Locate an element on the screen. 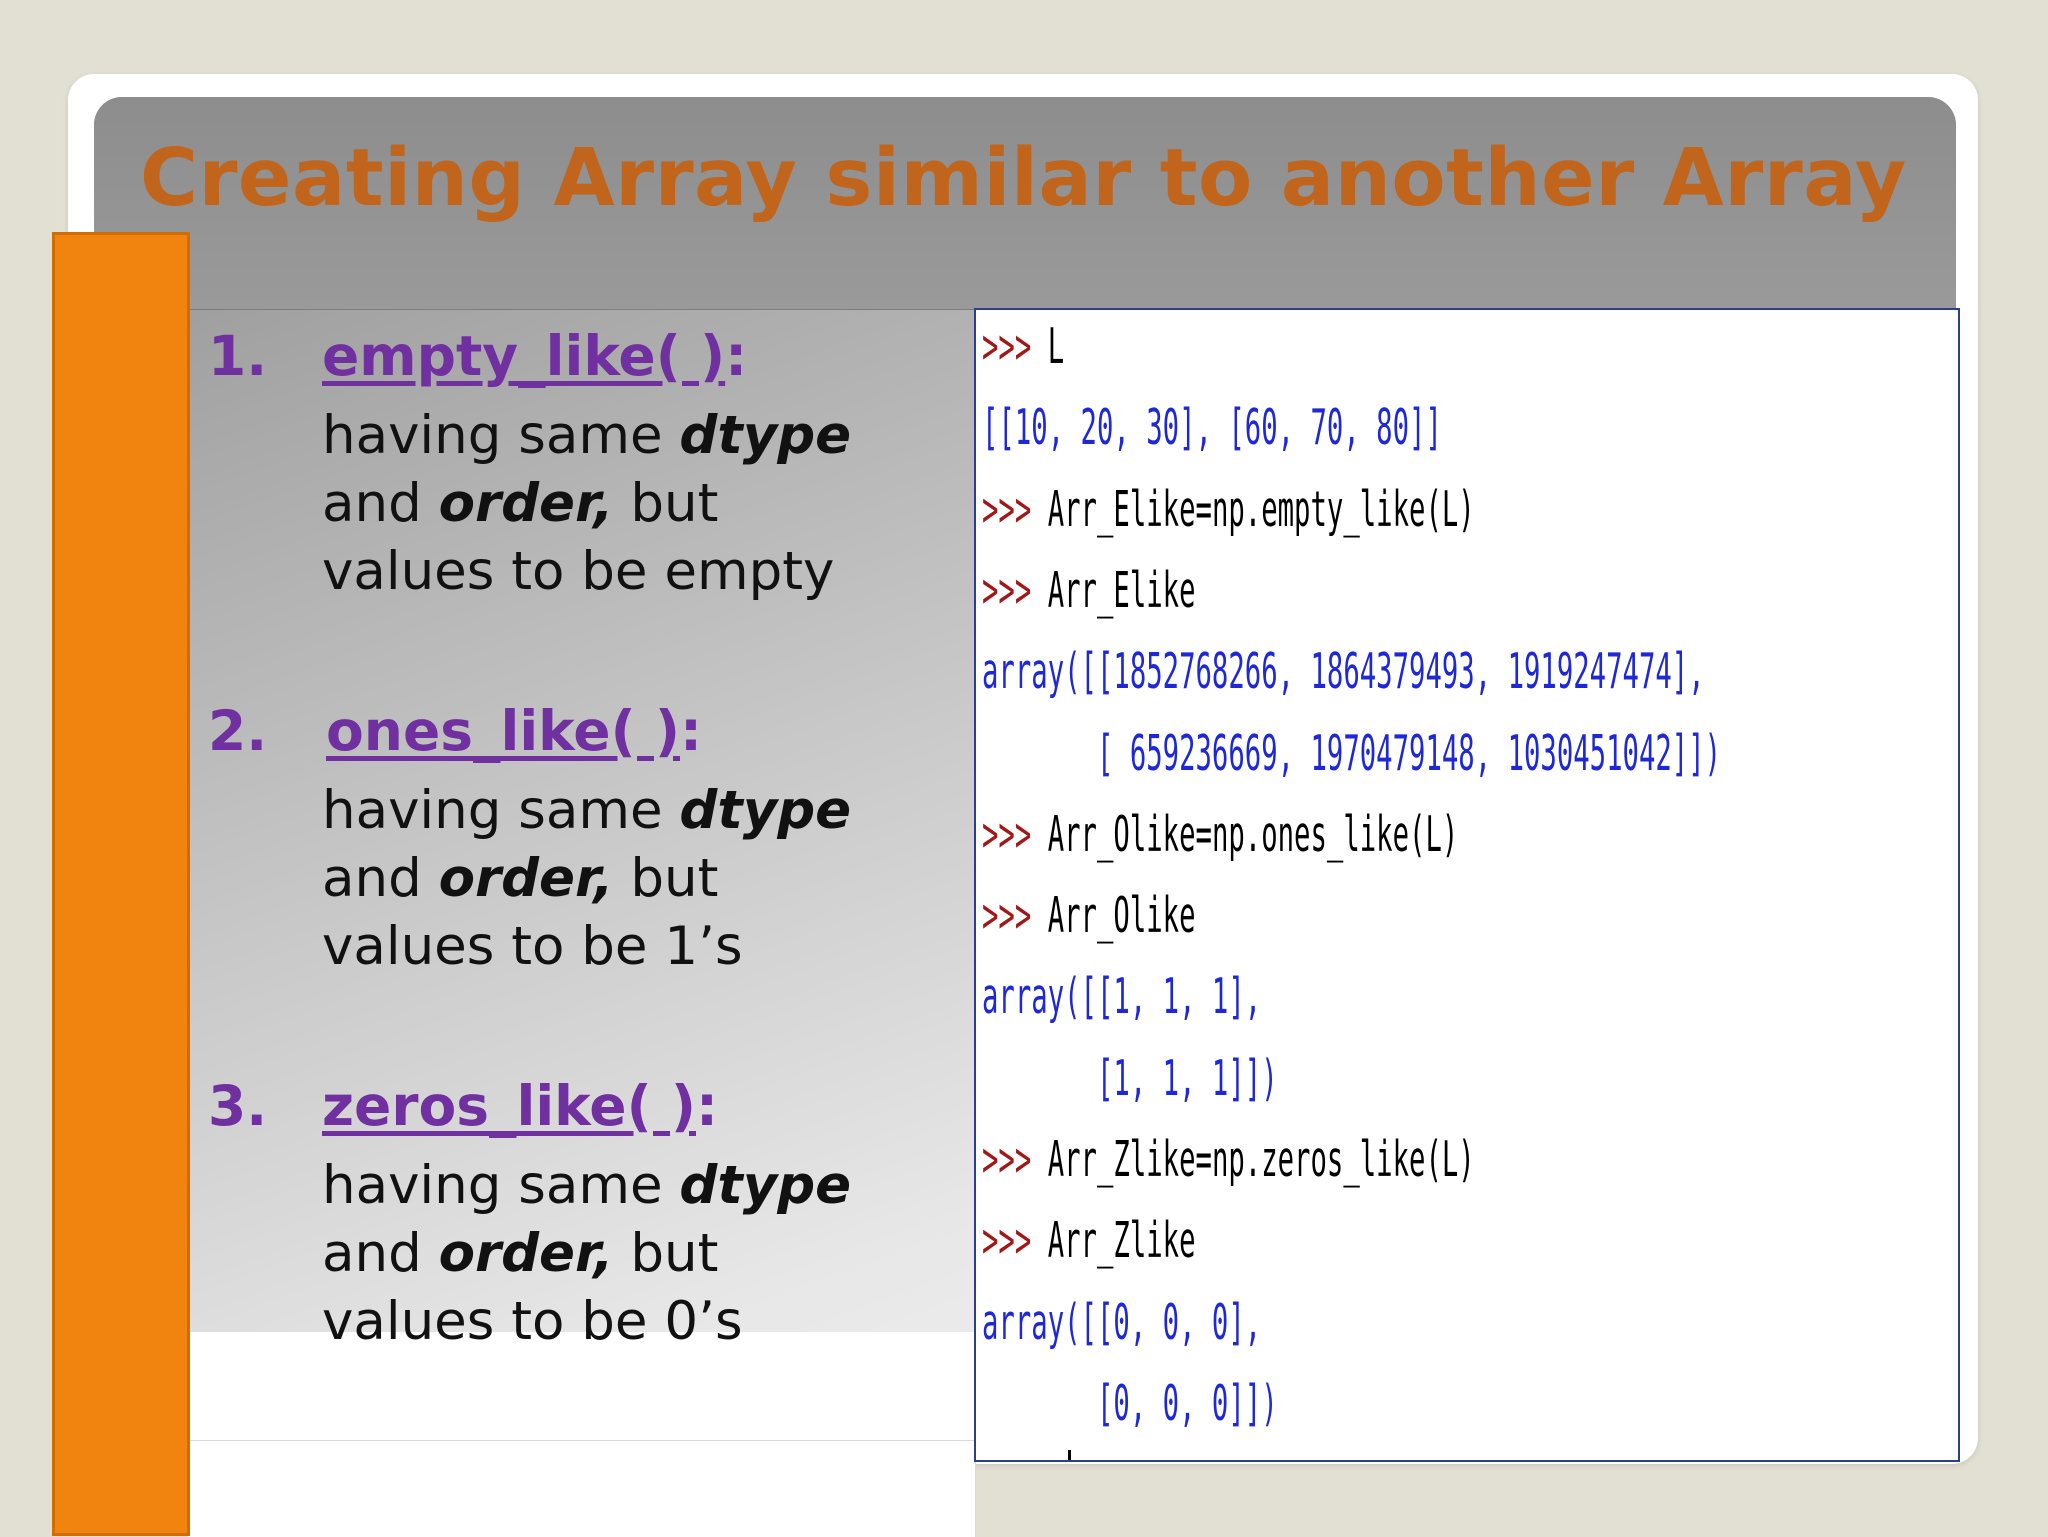 The height and width of the screenshot is (1537, 2048). console-command-line: >>> L is located at coordinates (1023, 346).